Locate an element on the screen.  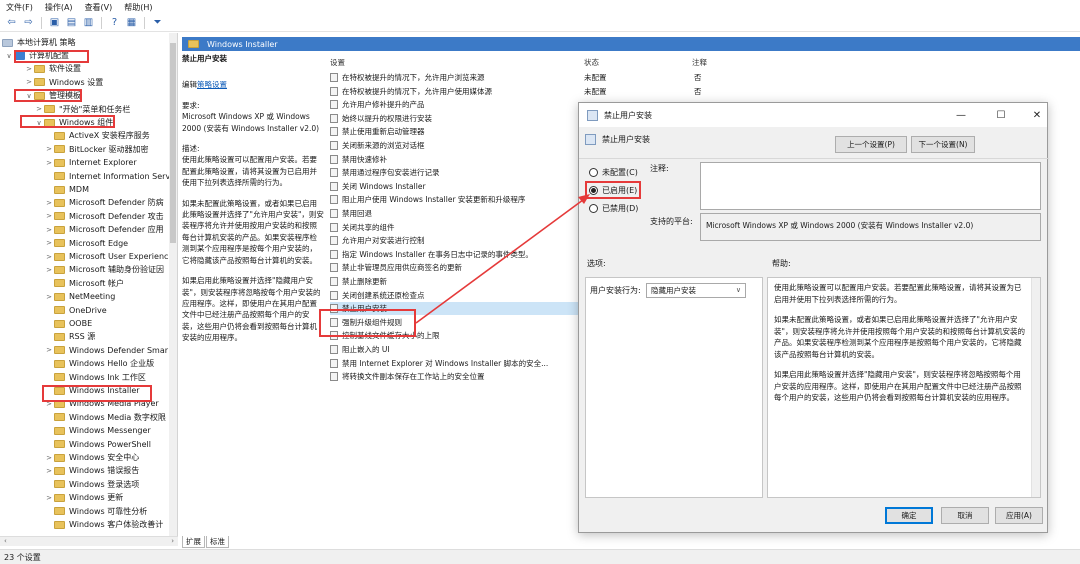
tree-item: Internet Information Serv is located at coordinates (107, 176).